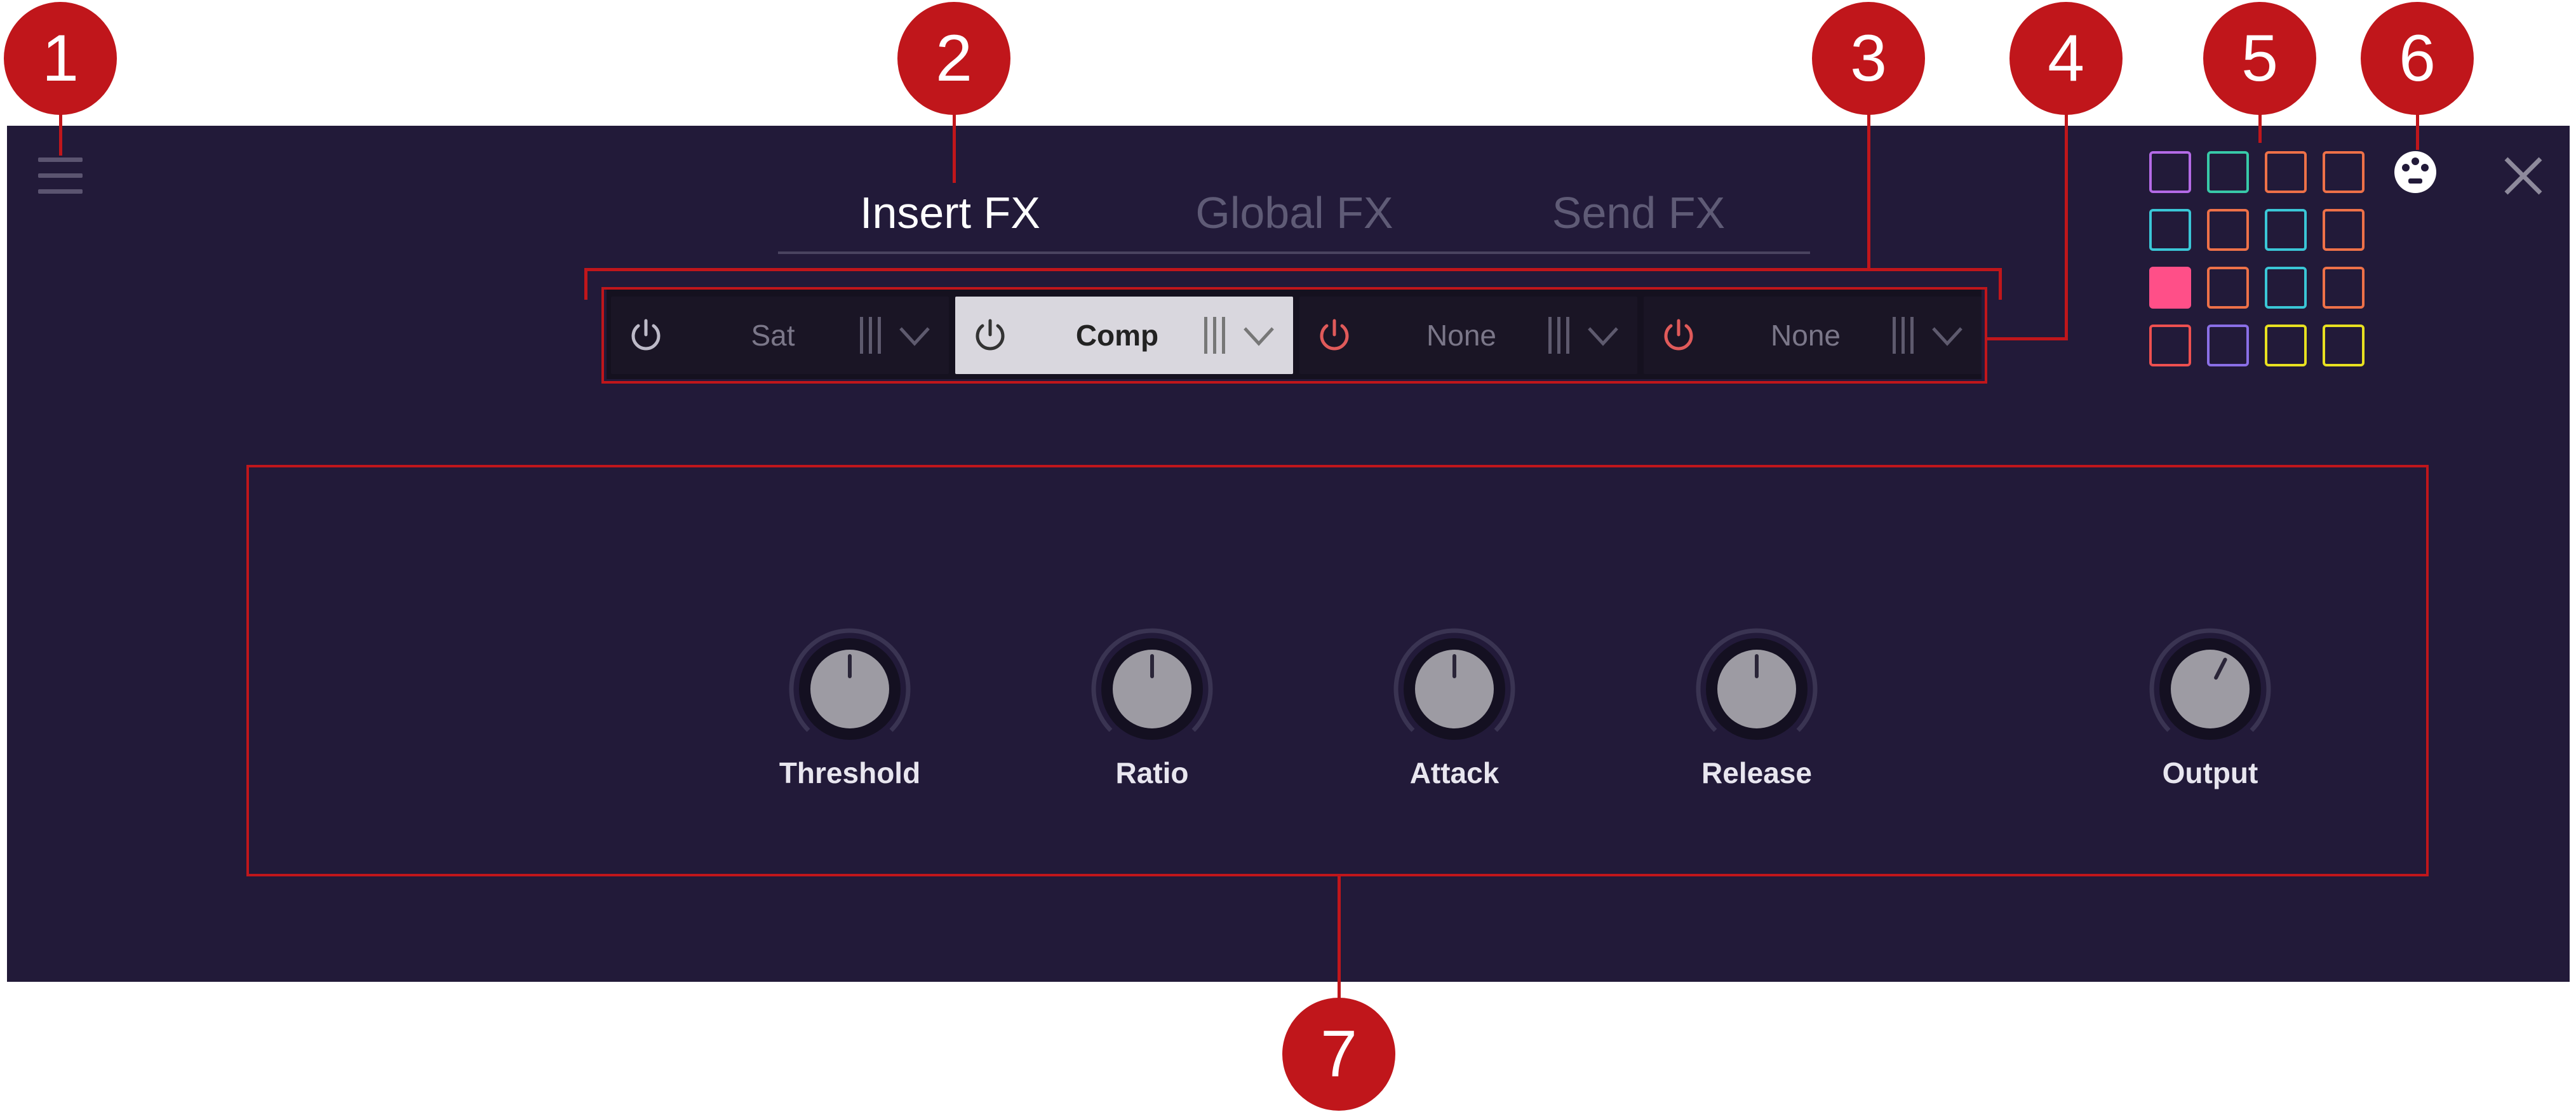 The width and height of the screenshot is (2576, 1112). Describe the element at coordinates (1294, 252) in the screenshot. I see `tab-underline` at that location.